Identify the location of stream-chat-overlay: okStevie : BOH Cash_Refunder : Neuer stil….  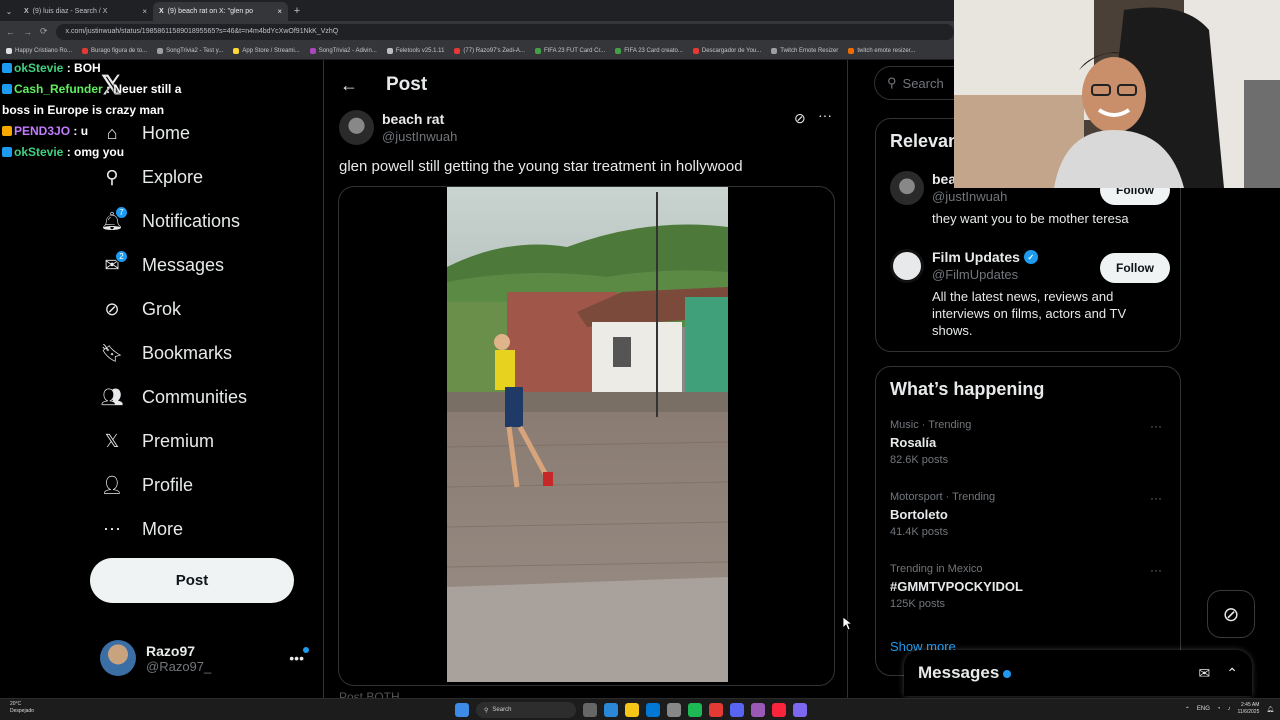
(107, 110).